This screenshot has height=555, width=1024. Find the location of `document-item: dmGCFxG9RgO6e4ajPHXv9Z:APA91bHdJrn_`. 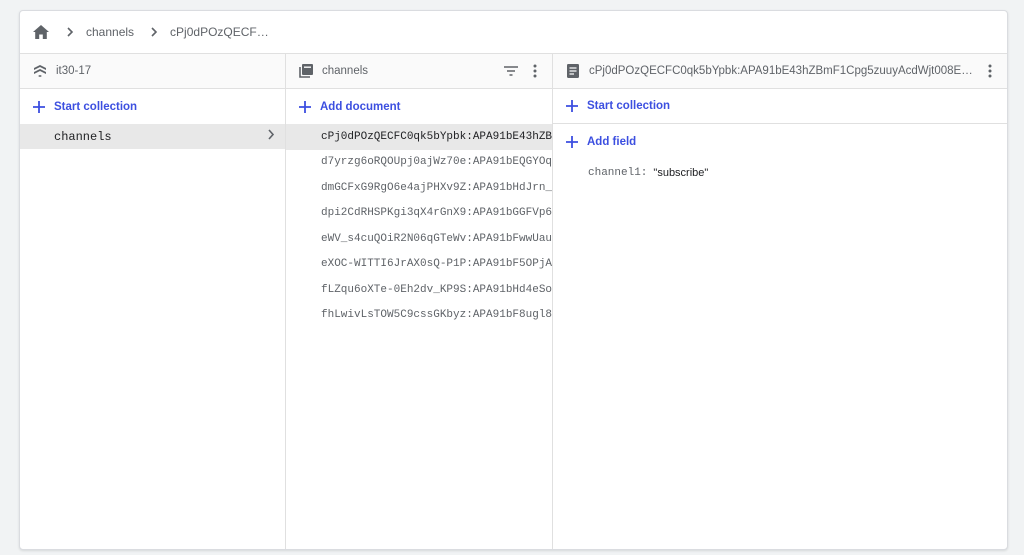

document-item: dmGCFxG9RgO6e4ajPHXv9Z:APA91bHdJrn_ is located at coordinates (419, 188).